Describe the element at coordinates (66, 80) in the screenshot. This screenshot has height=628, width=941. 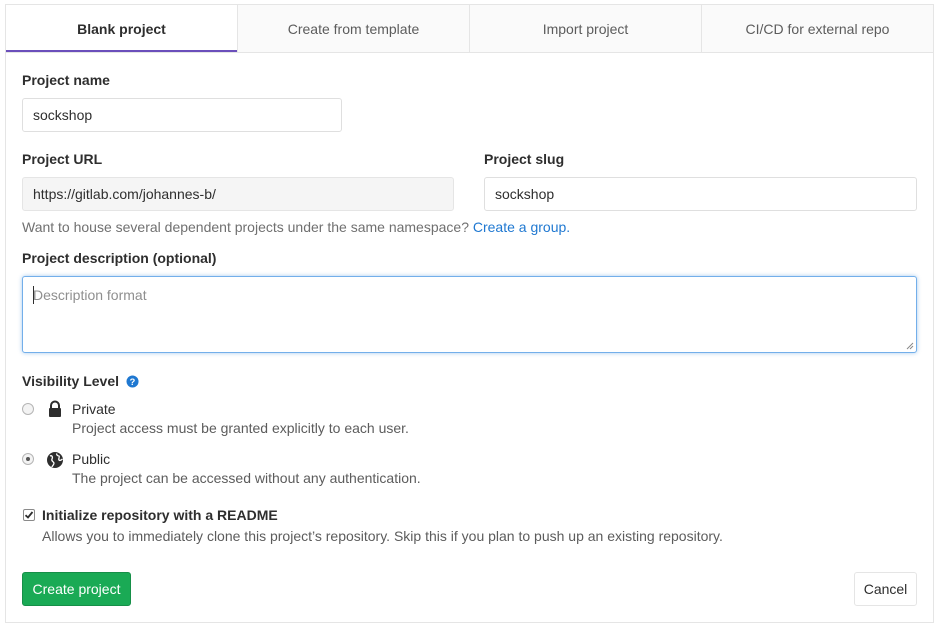
I see `project-name-label: Project name` at that location.